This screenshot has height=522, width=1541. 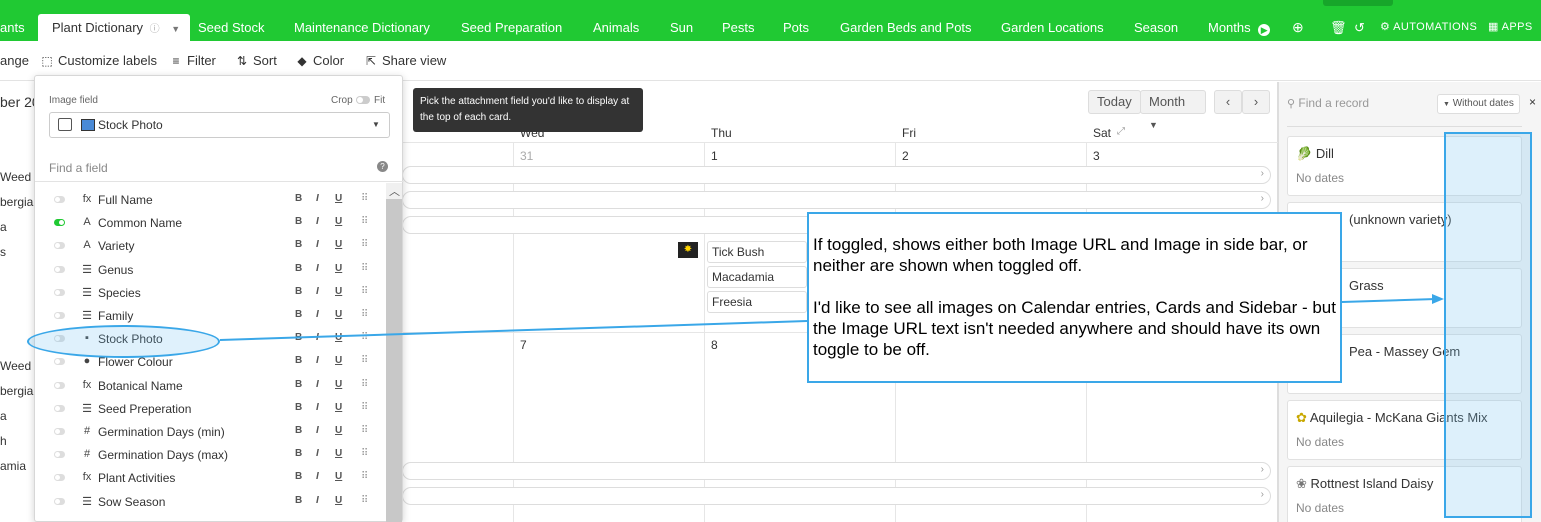 I want to click on annotation-arrowhead, so click(x=1438, y=299).